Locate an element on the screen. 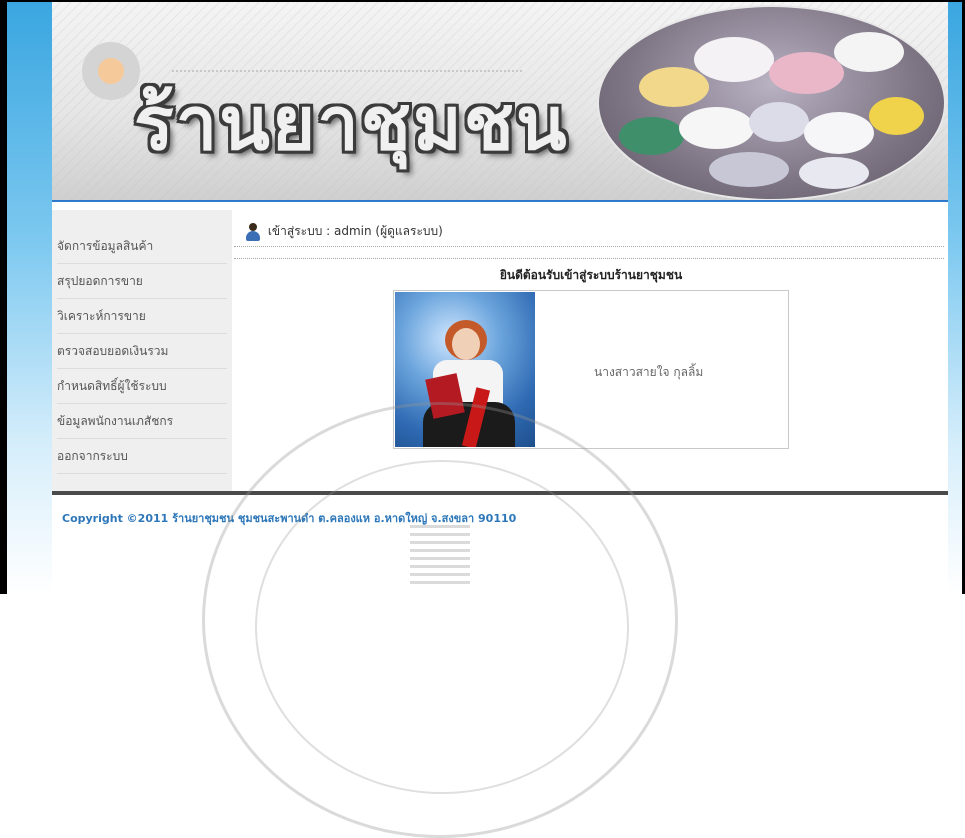 Image resolution: width=965 pixels, height=838 pixels. site-title: ร้านยาชุมชน is located at coordinates (351, 124).